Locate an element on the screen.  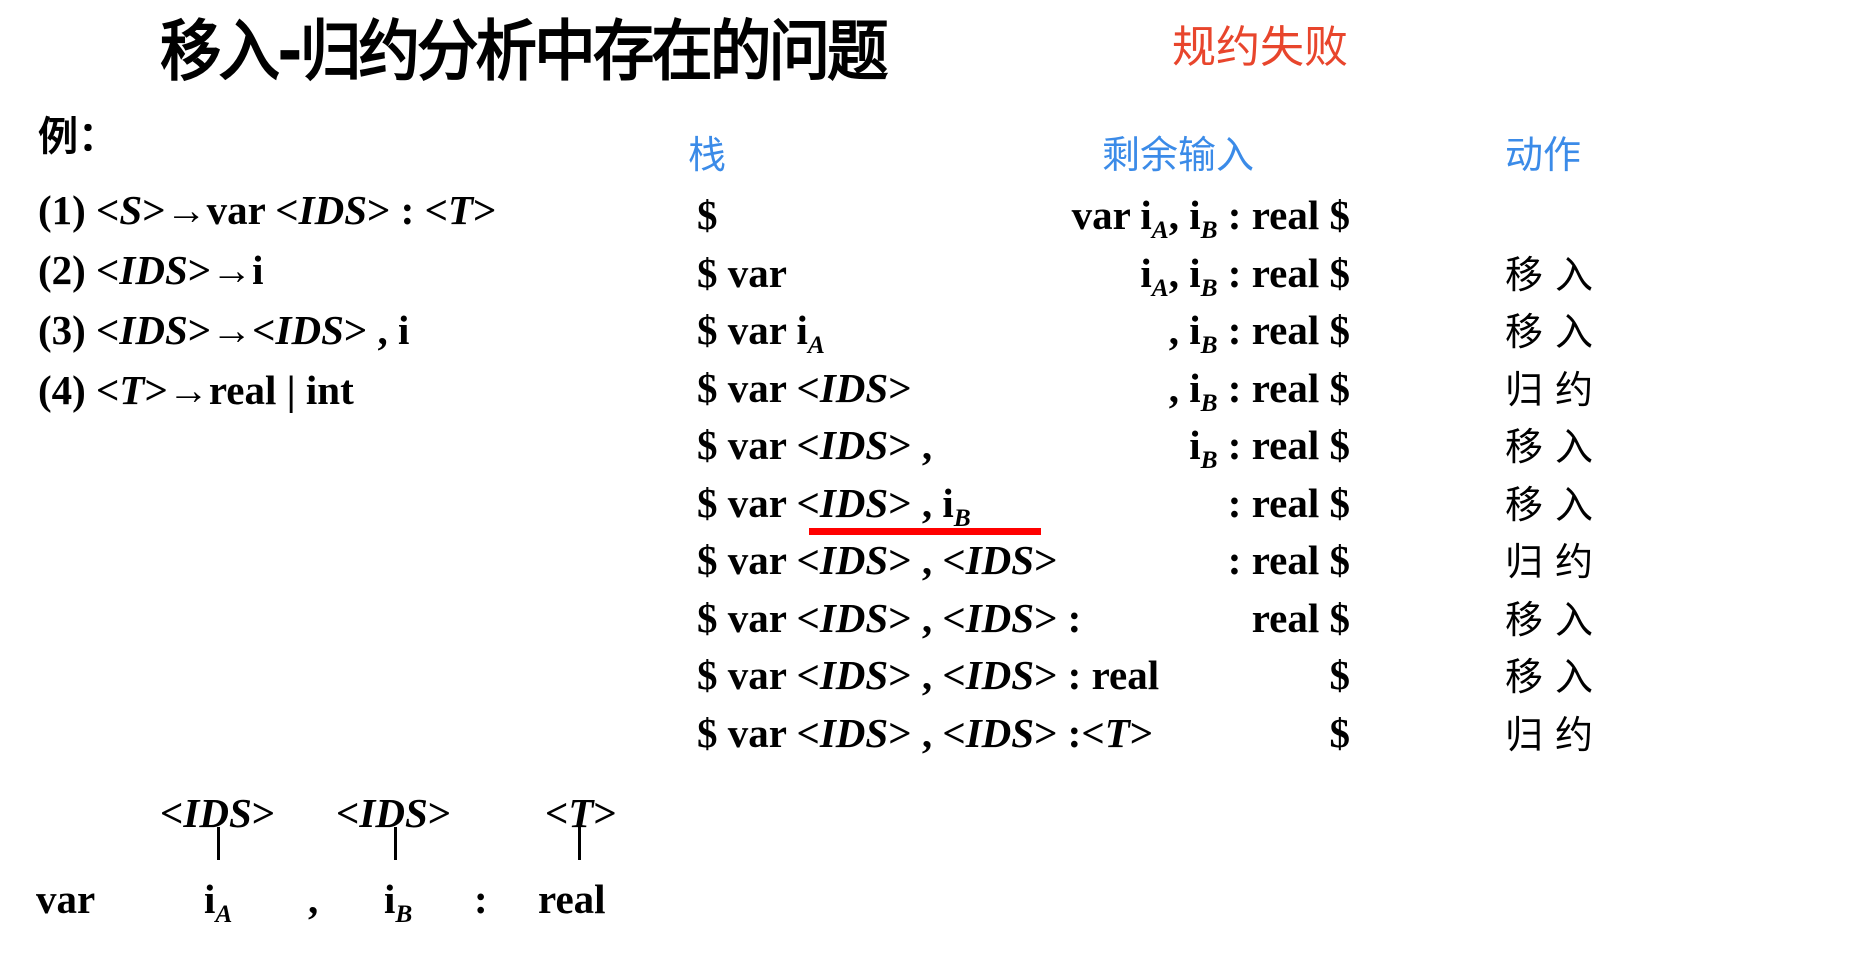
production-3: (3) <IDS>→<IDS> , i is located at coordinates (223, 330).